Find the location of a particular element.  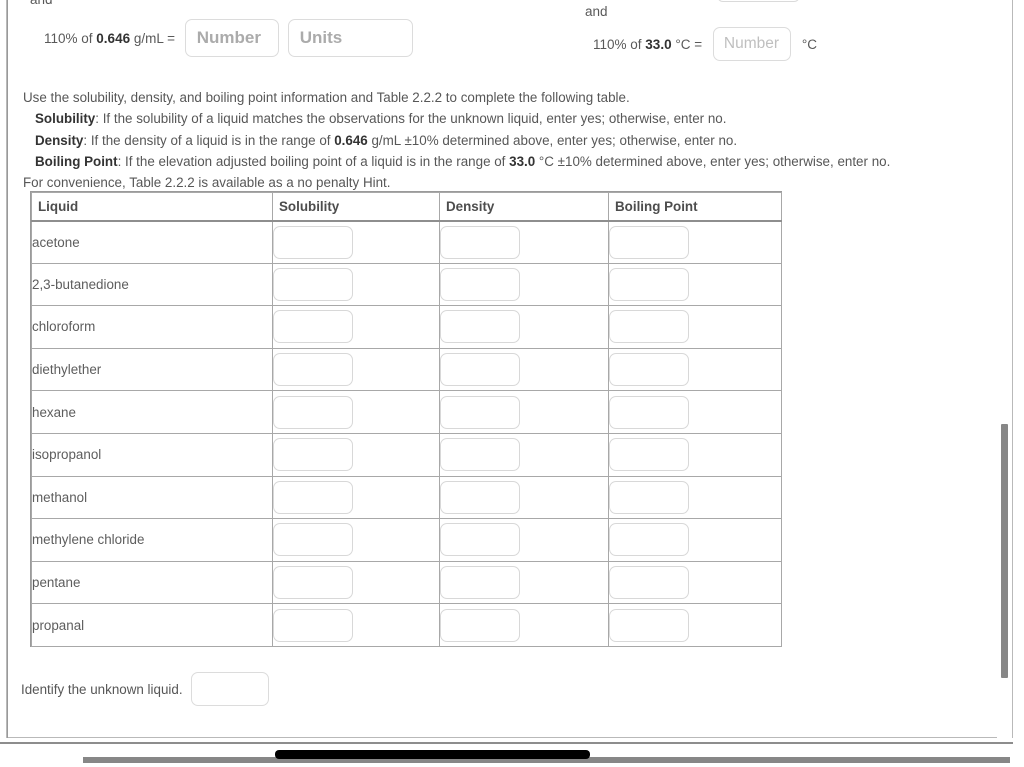

table-row: propanal is located at coordinates (406, 625).